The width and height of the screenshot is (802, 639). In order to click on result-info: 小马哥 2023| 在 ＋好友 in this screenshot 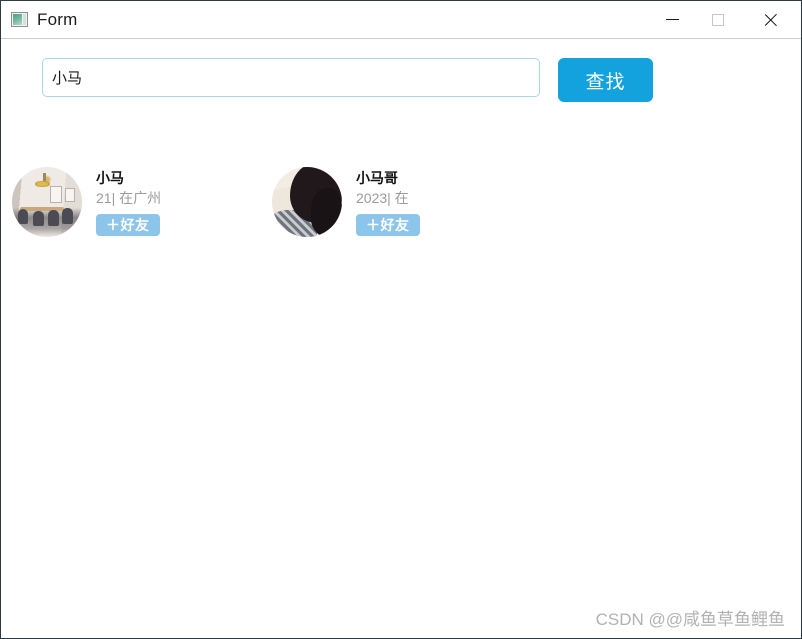, I will do `click(388, 201)`.